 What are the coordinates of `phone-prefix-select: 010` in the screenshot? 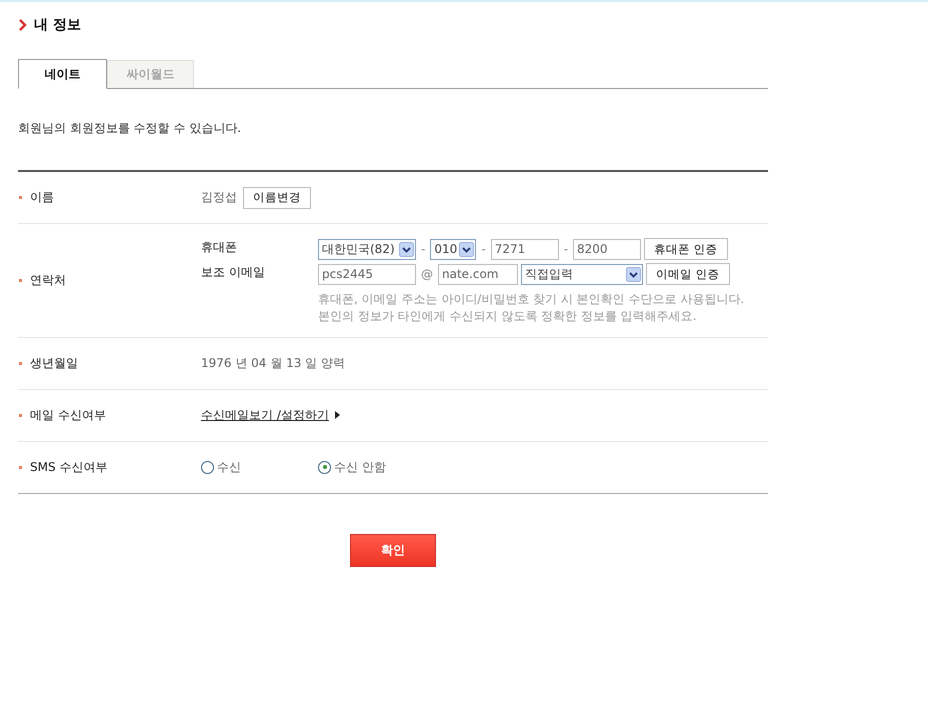 It's located at (453, 249).